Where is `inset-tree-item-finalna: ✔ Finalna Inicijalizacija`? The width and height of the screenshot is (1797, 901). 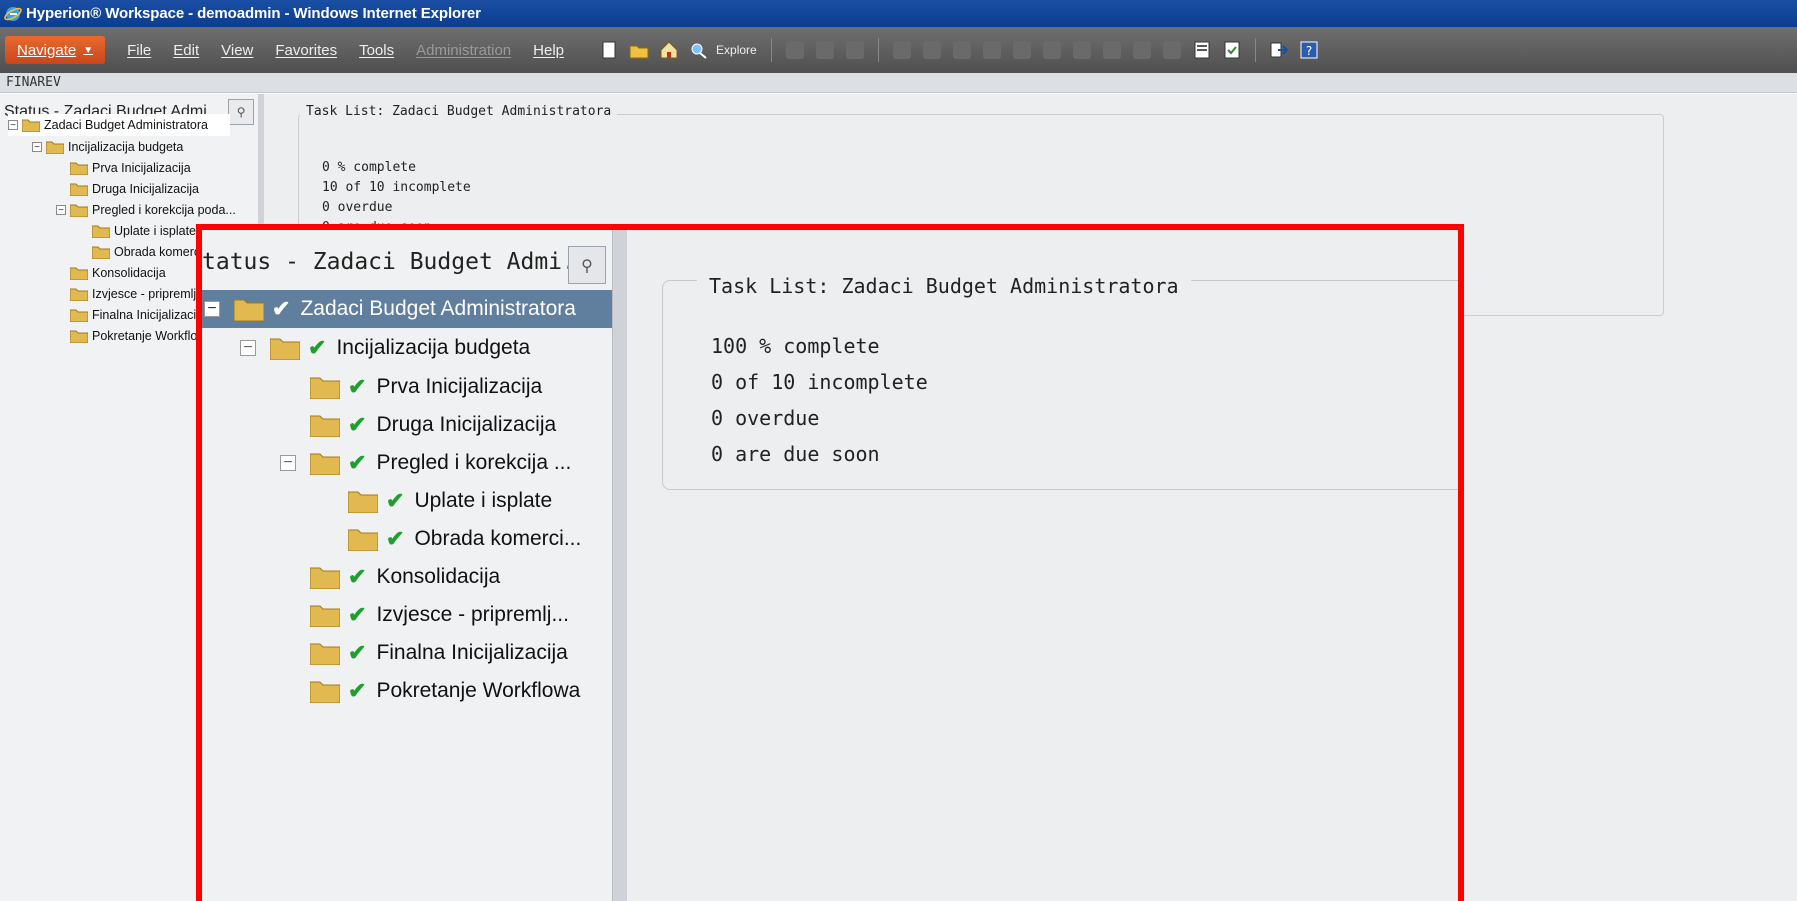 inset-tree-item-finalna: ✔ Finalna Inicijalizacija is located at coordinates (439, 653).